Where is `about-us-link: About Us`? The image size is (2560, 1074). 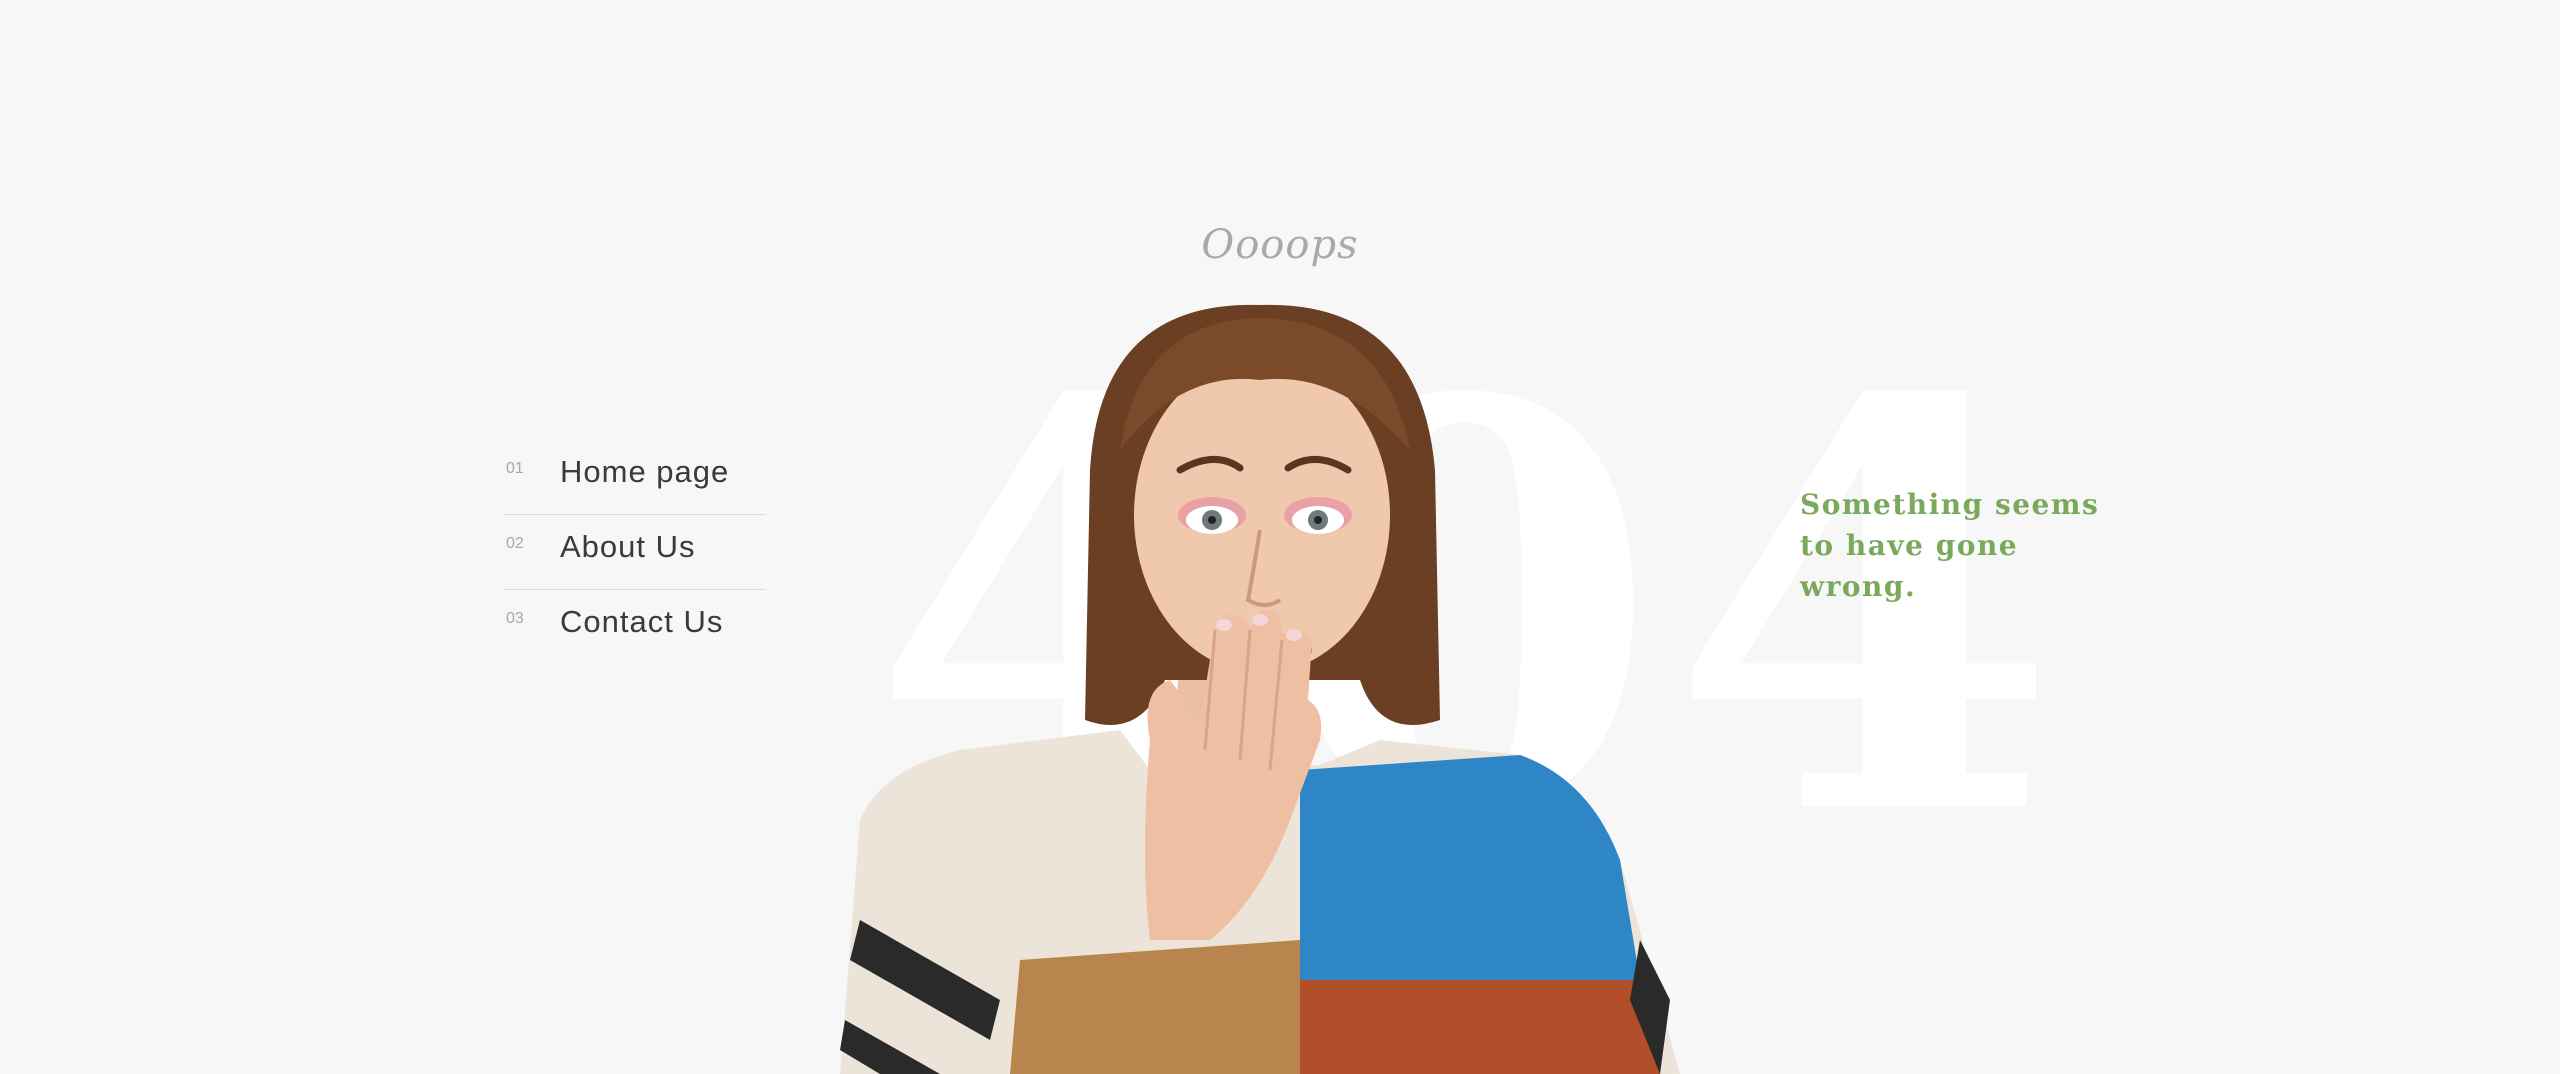 about-us-link: About Us is located at coordinates (628, 547).